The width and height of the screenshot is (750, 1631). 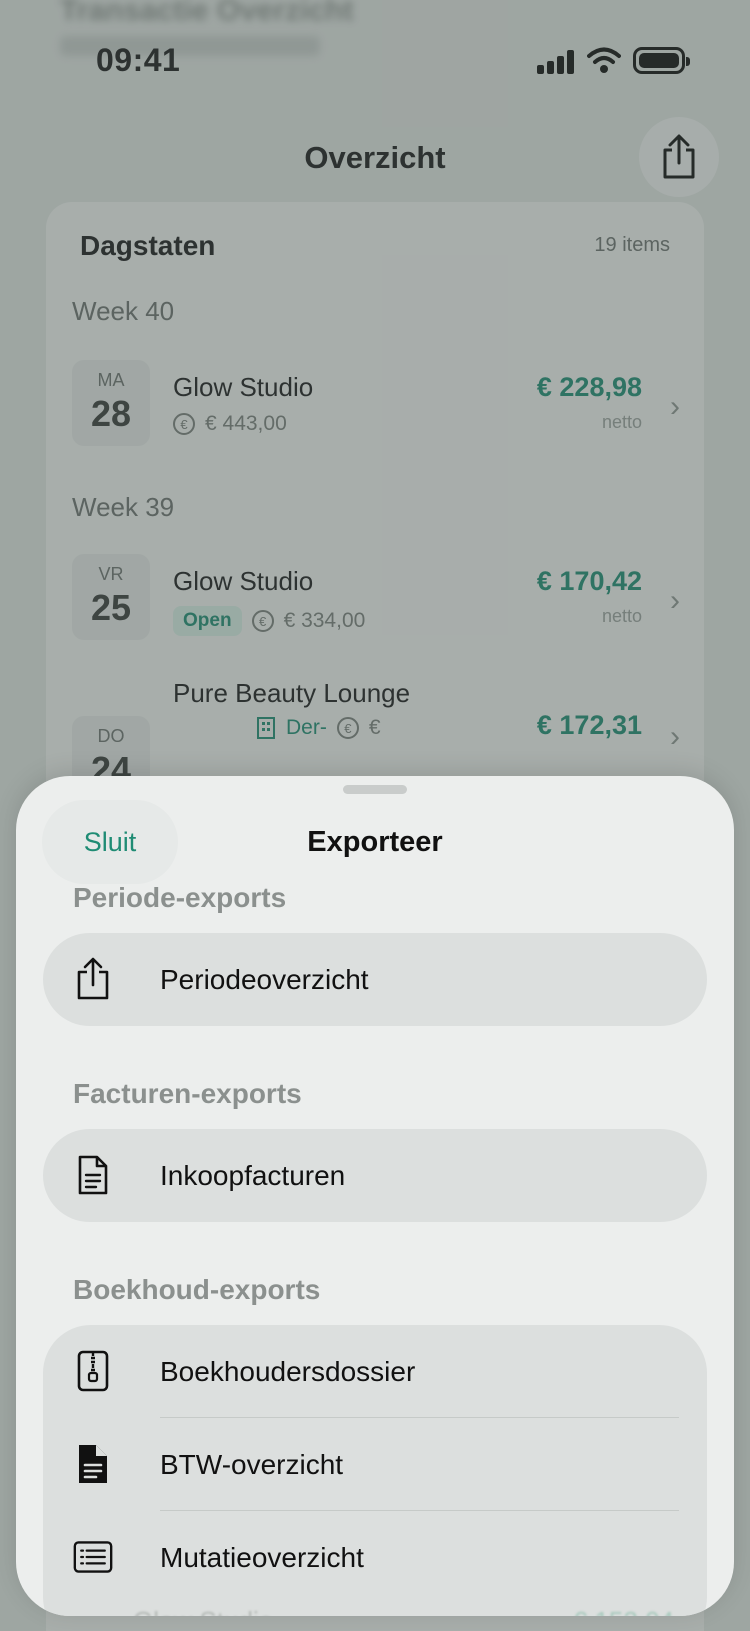 I want to click on periode-group: Periodeoverzicht, so click(x=375, y=979).